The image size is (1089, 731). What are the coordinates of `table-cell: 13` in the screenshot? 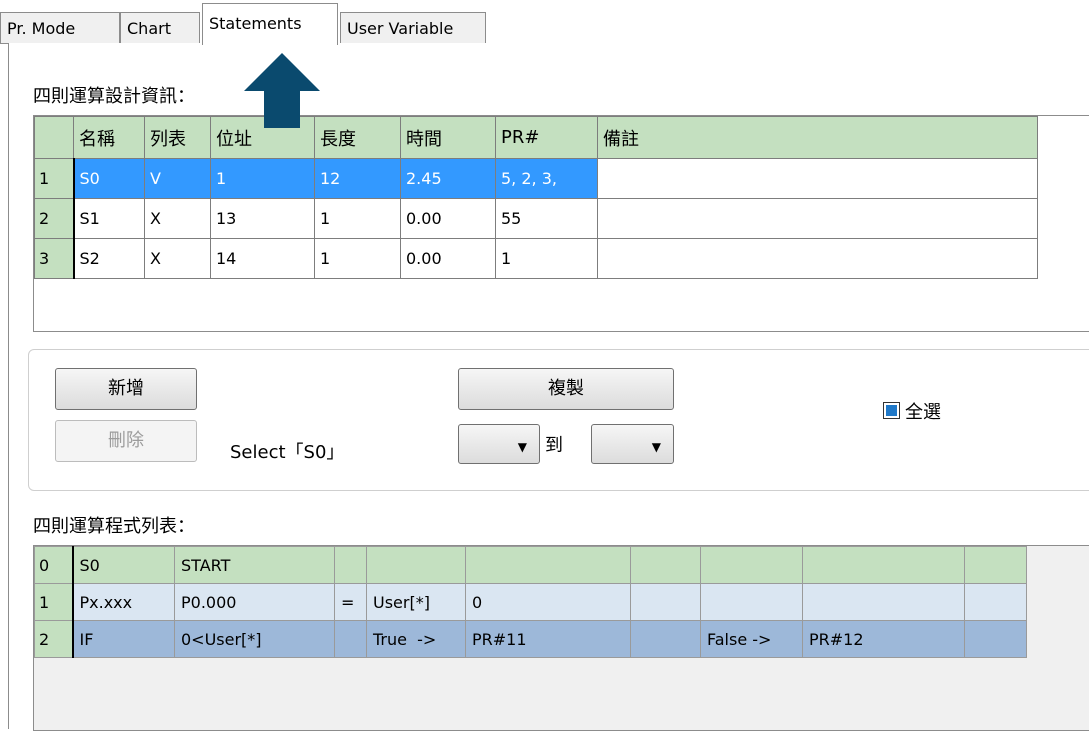 It's located at (262, 218).